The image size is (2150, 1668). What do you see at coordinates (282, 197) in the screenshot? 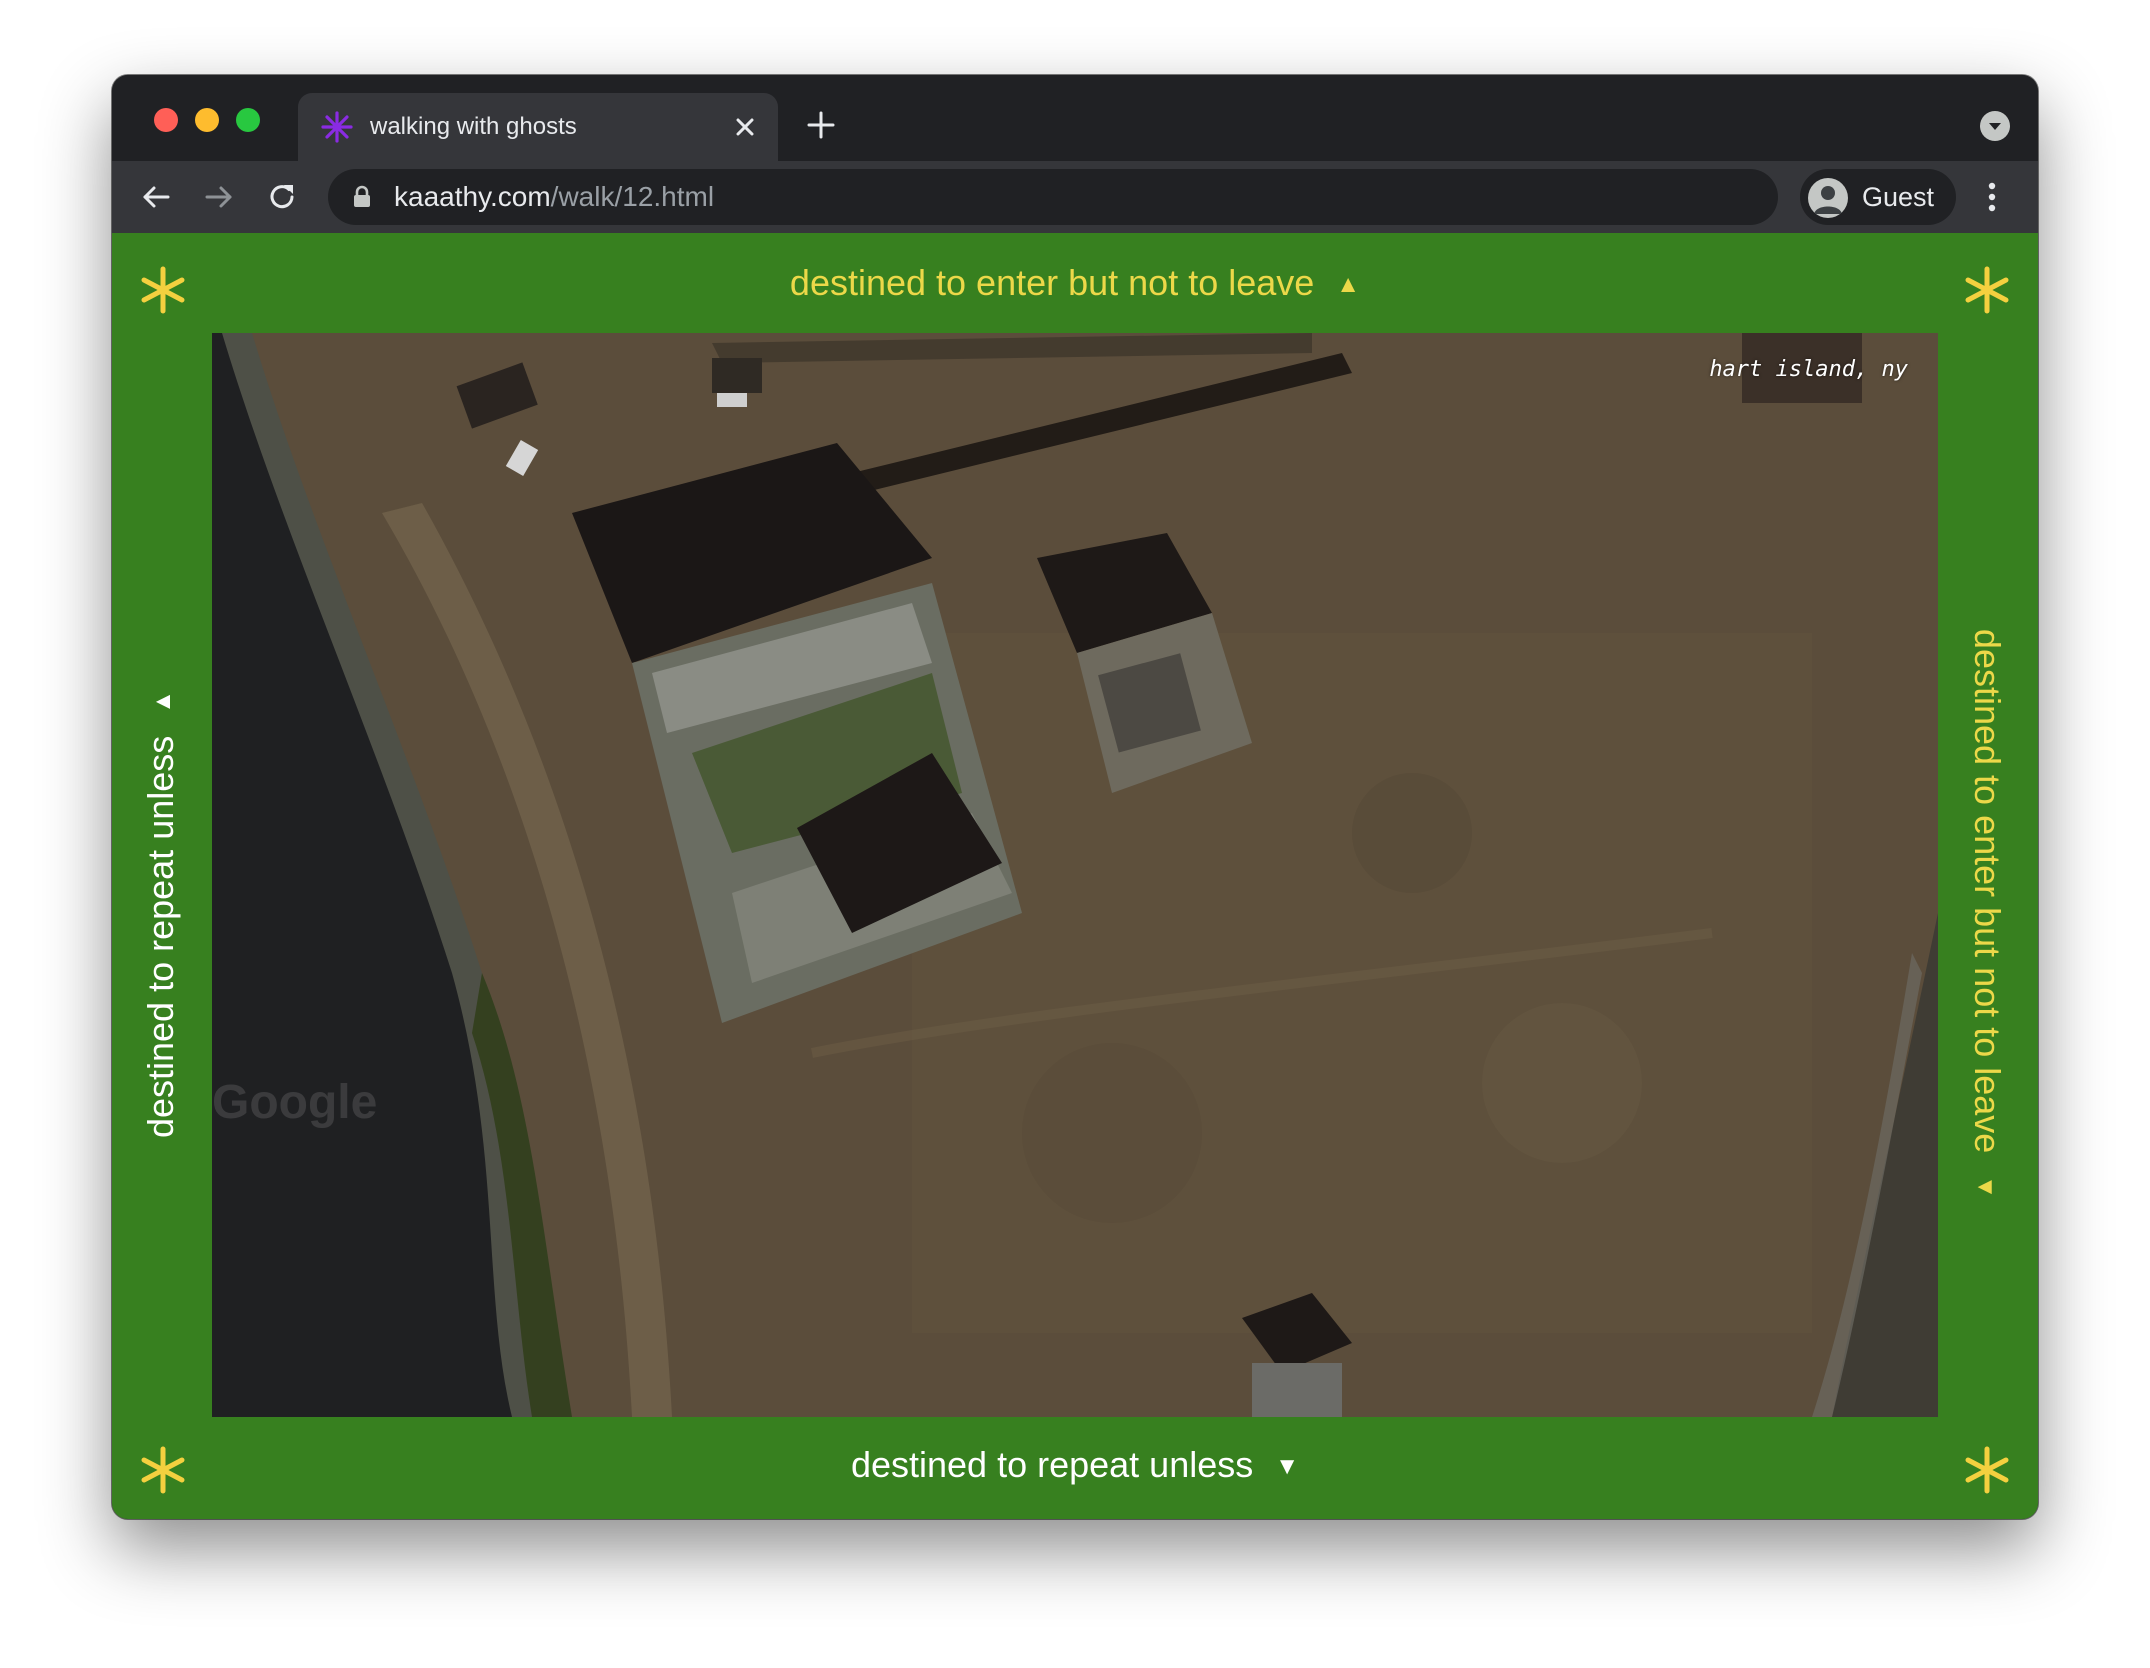
I see `reload-icon` at bounding box center [282, 197].